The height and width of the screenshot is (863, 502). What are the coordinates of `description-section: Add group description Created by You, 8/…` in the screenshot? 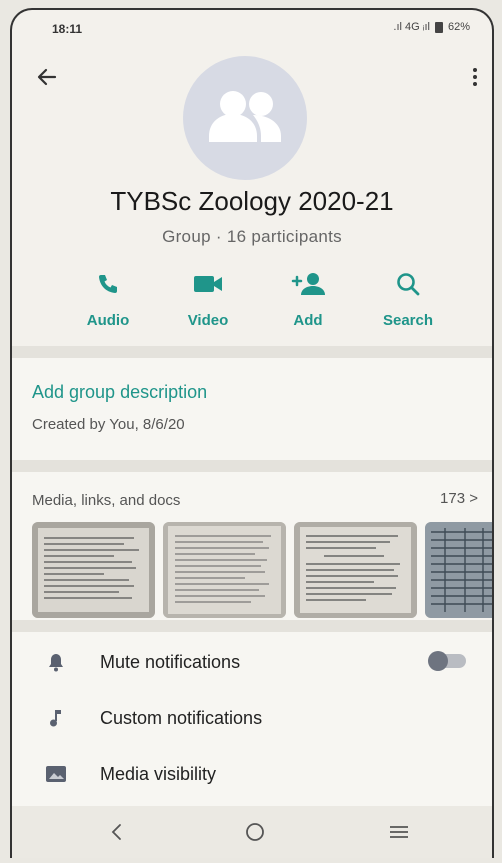 It's located at (252, 409).